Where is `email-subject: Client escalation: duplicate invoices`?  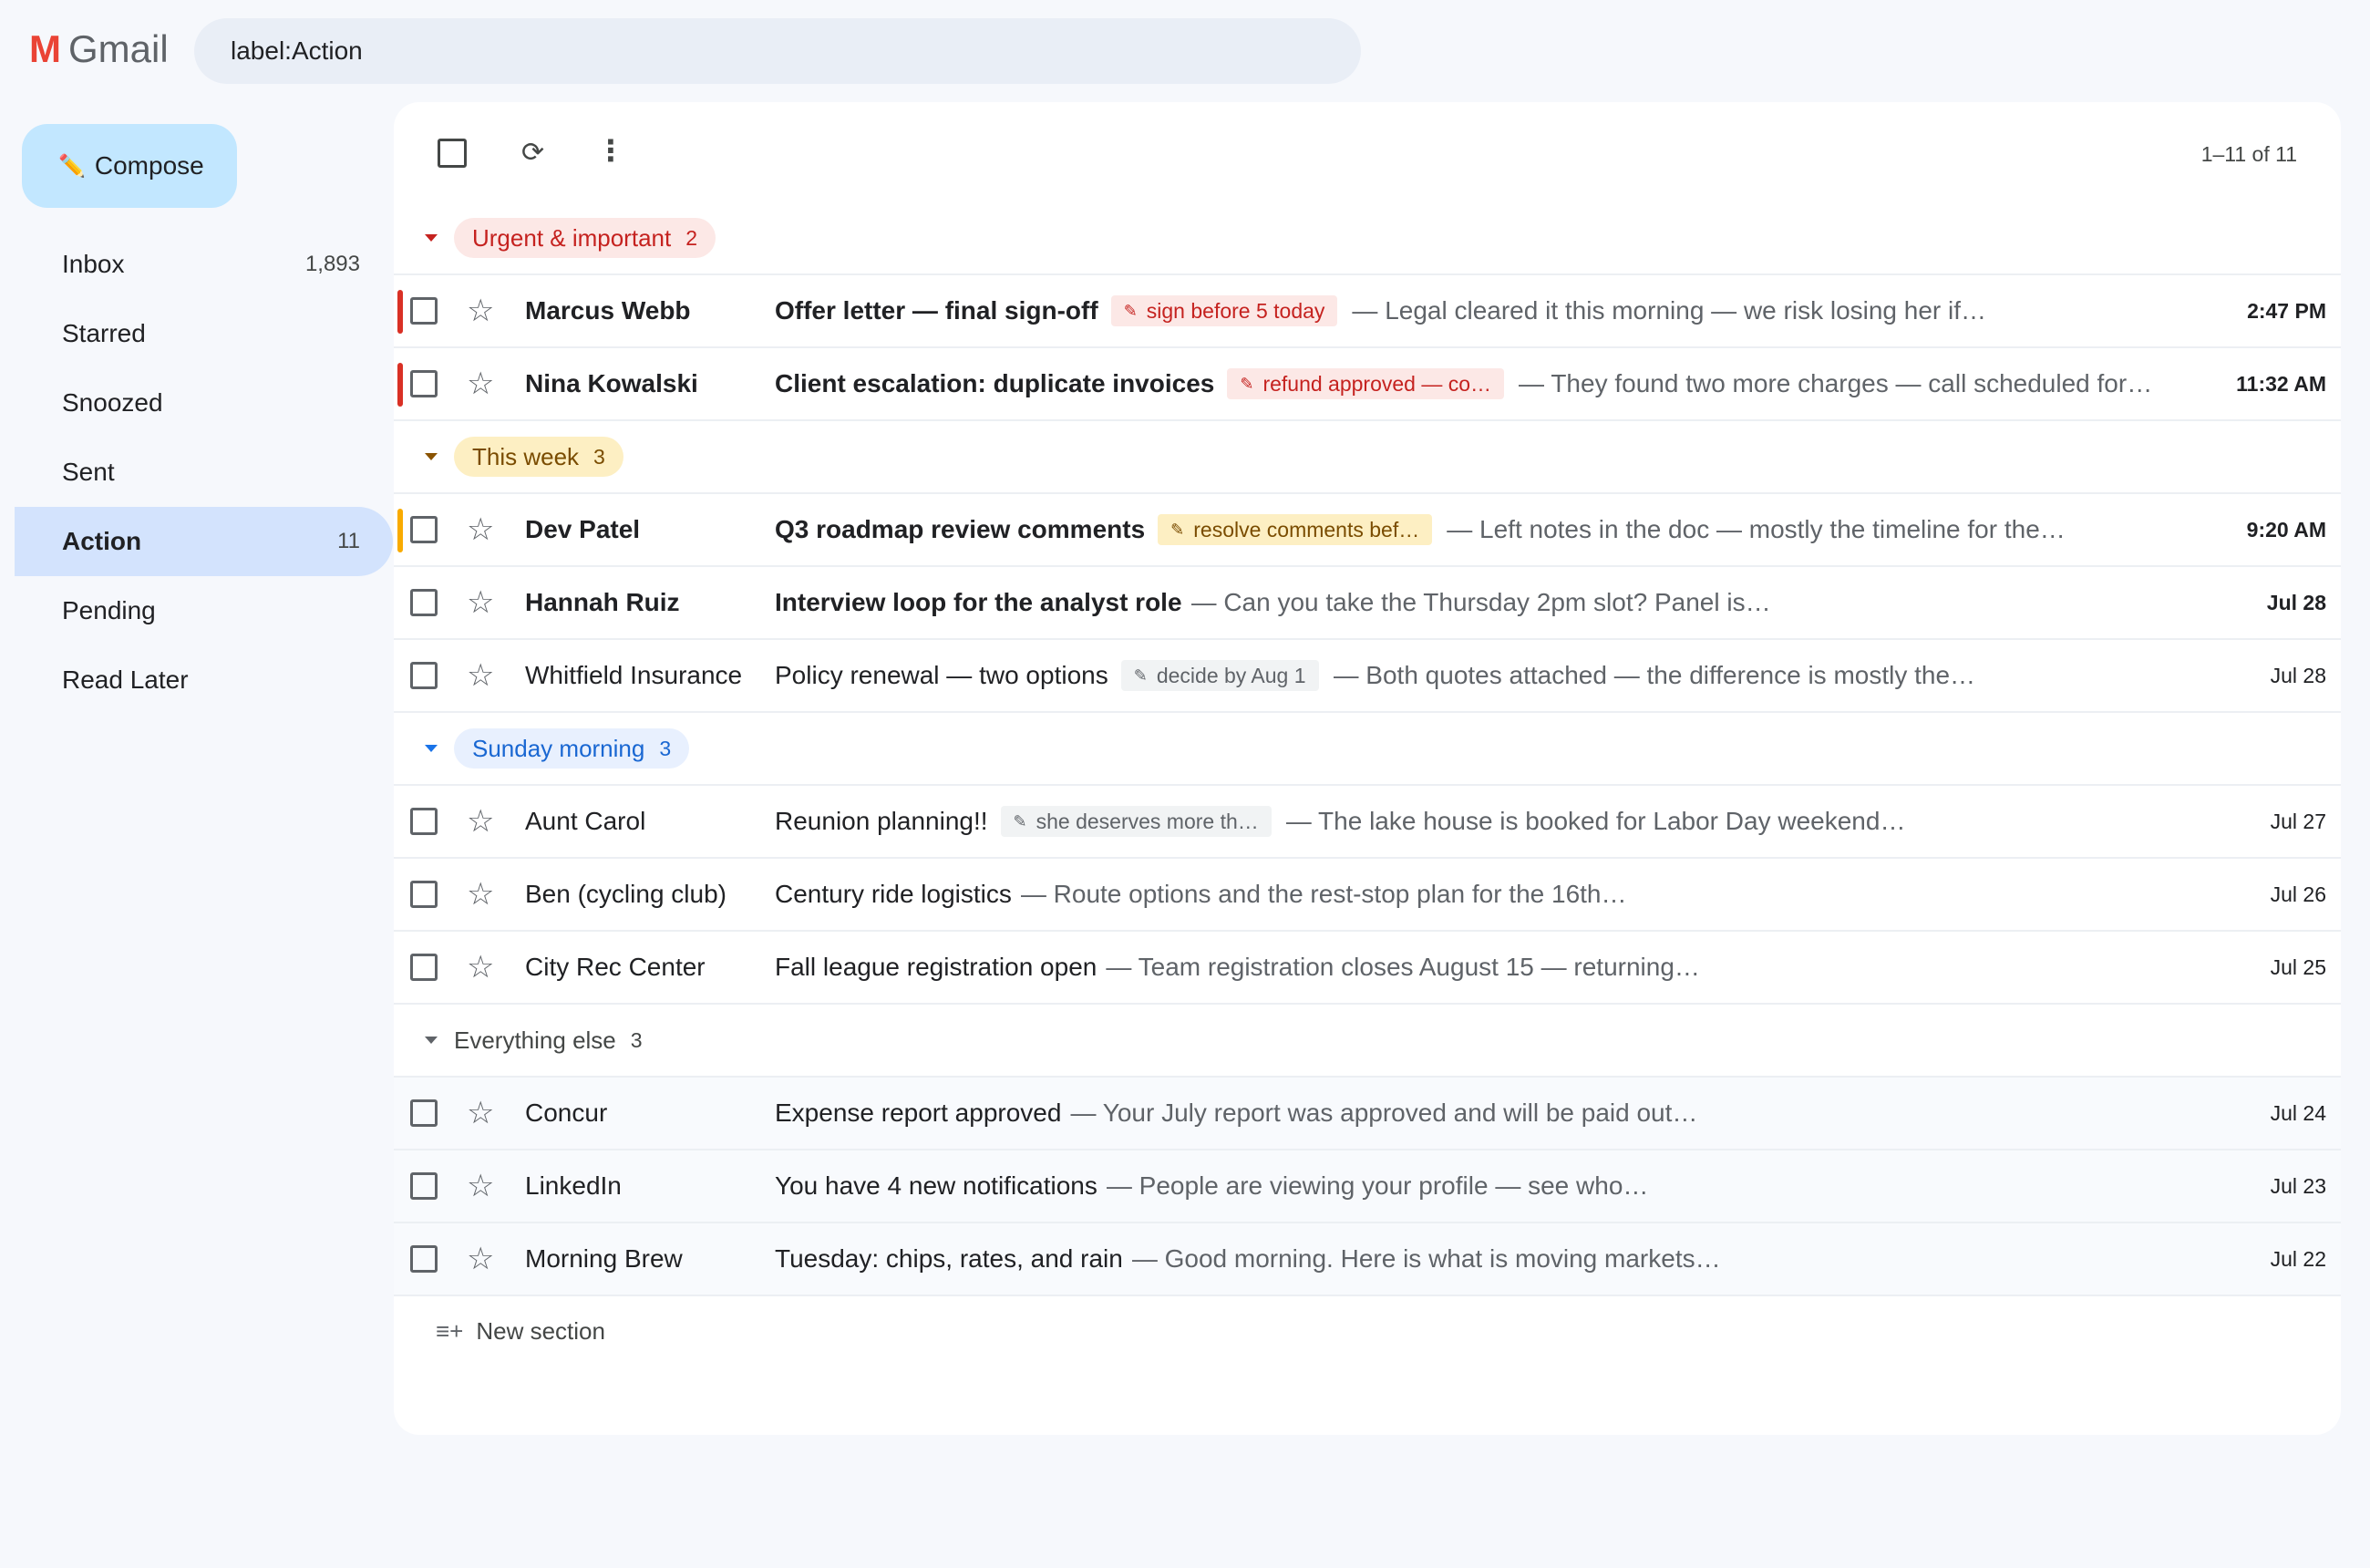
email-subject: Client escalation: duplicate invoices is located at coordinates (995, 383).